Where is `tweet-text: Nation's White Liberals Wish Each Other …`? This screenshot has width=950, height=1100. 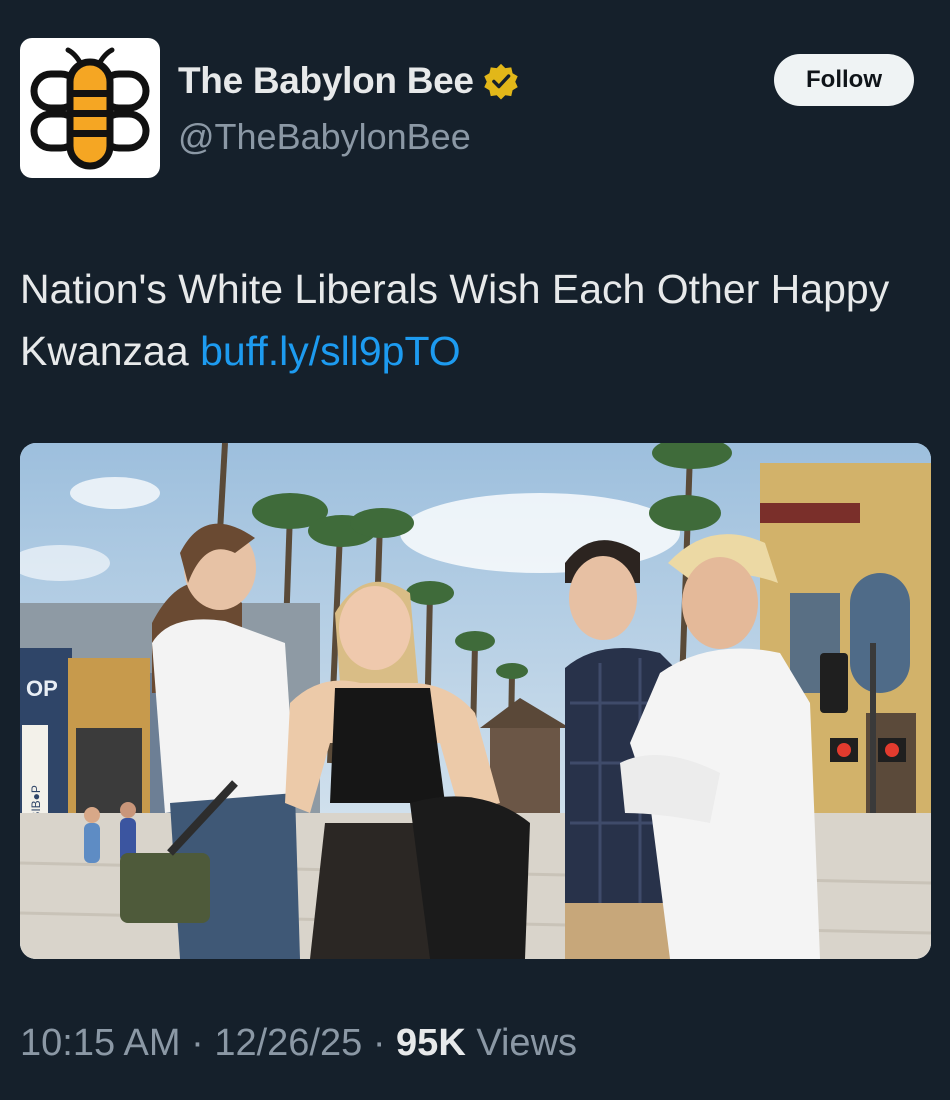 tweet-text: Nation's White Liberals Wish Each Other … is located at coordinates (475, 320).